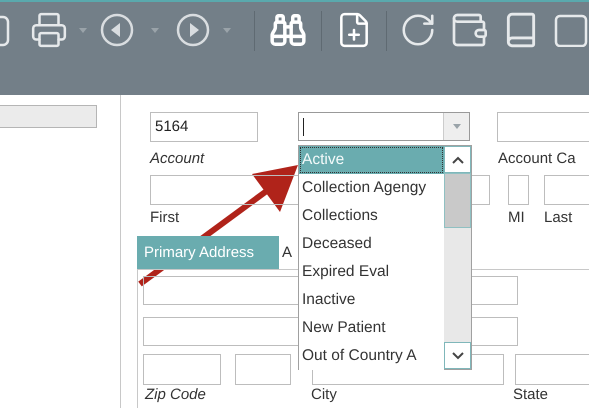 This screenshot has width=589, height=408. Describe the element at coordinates (324, 394) in the screenshot. I see `field-label: City` at that location.